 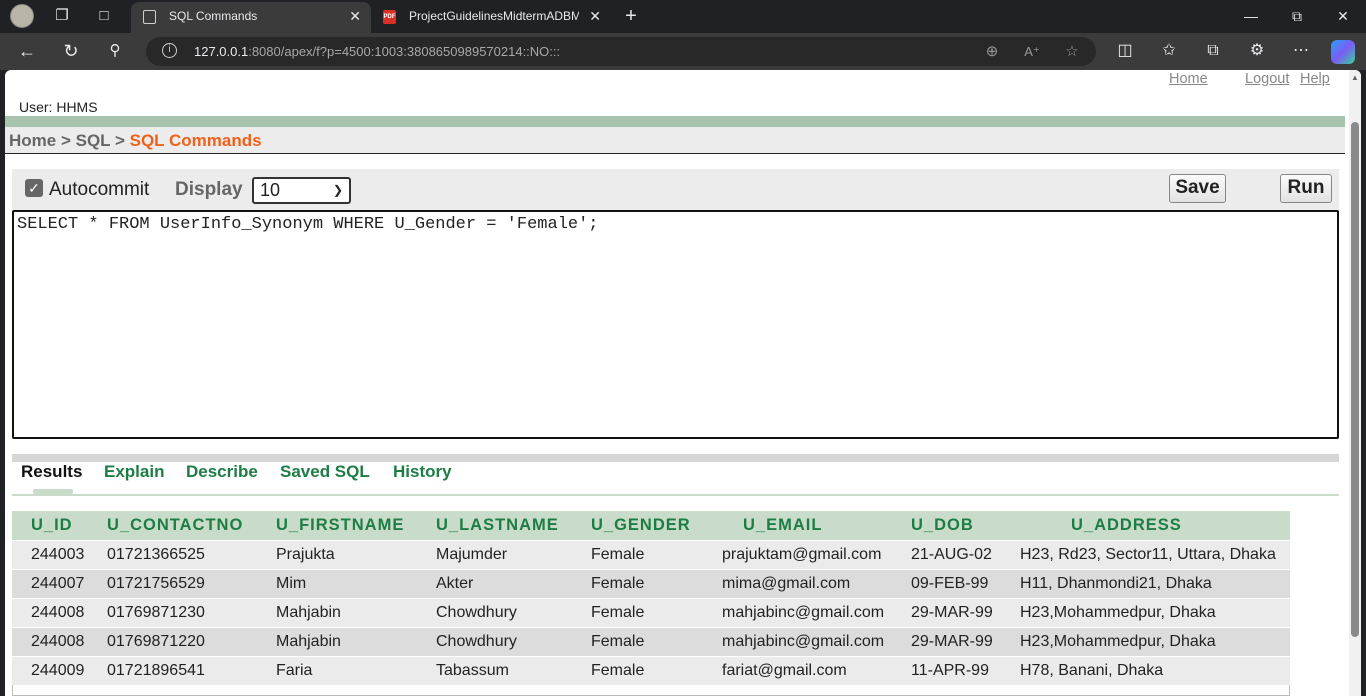 I want to click on profile-avatar, so click(x=22, y=16).